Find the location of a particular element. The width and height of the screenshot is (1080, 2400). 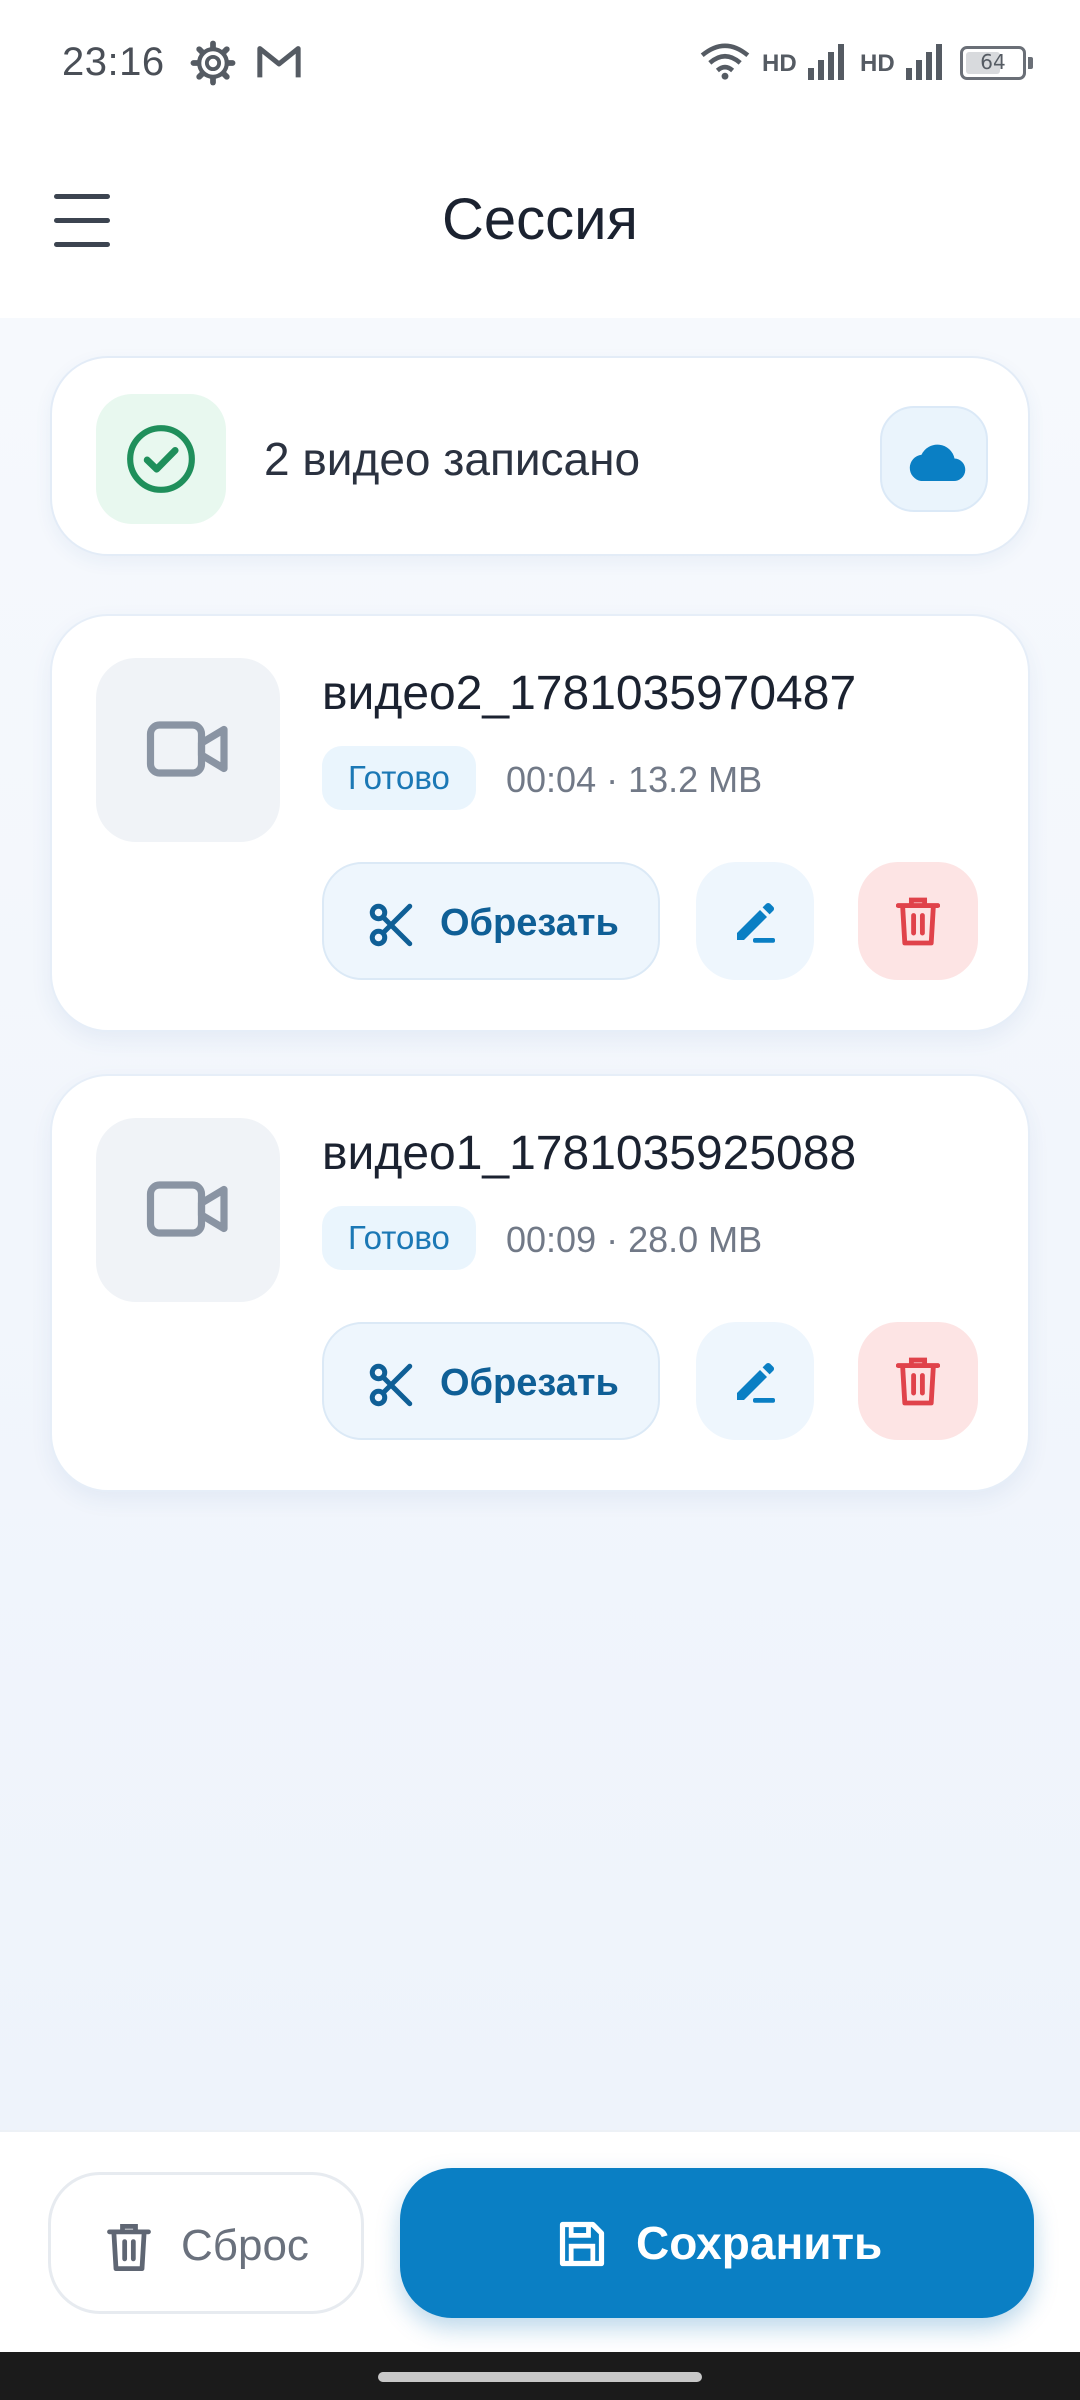

system-nav-bar is located at coordinates (540, 2376).